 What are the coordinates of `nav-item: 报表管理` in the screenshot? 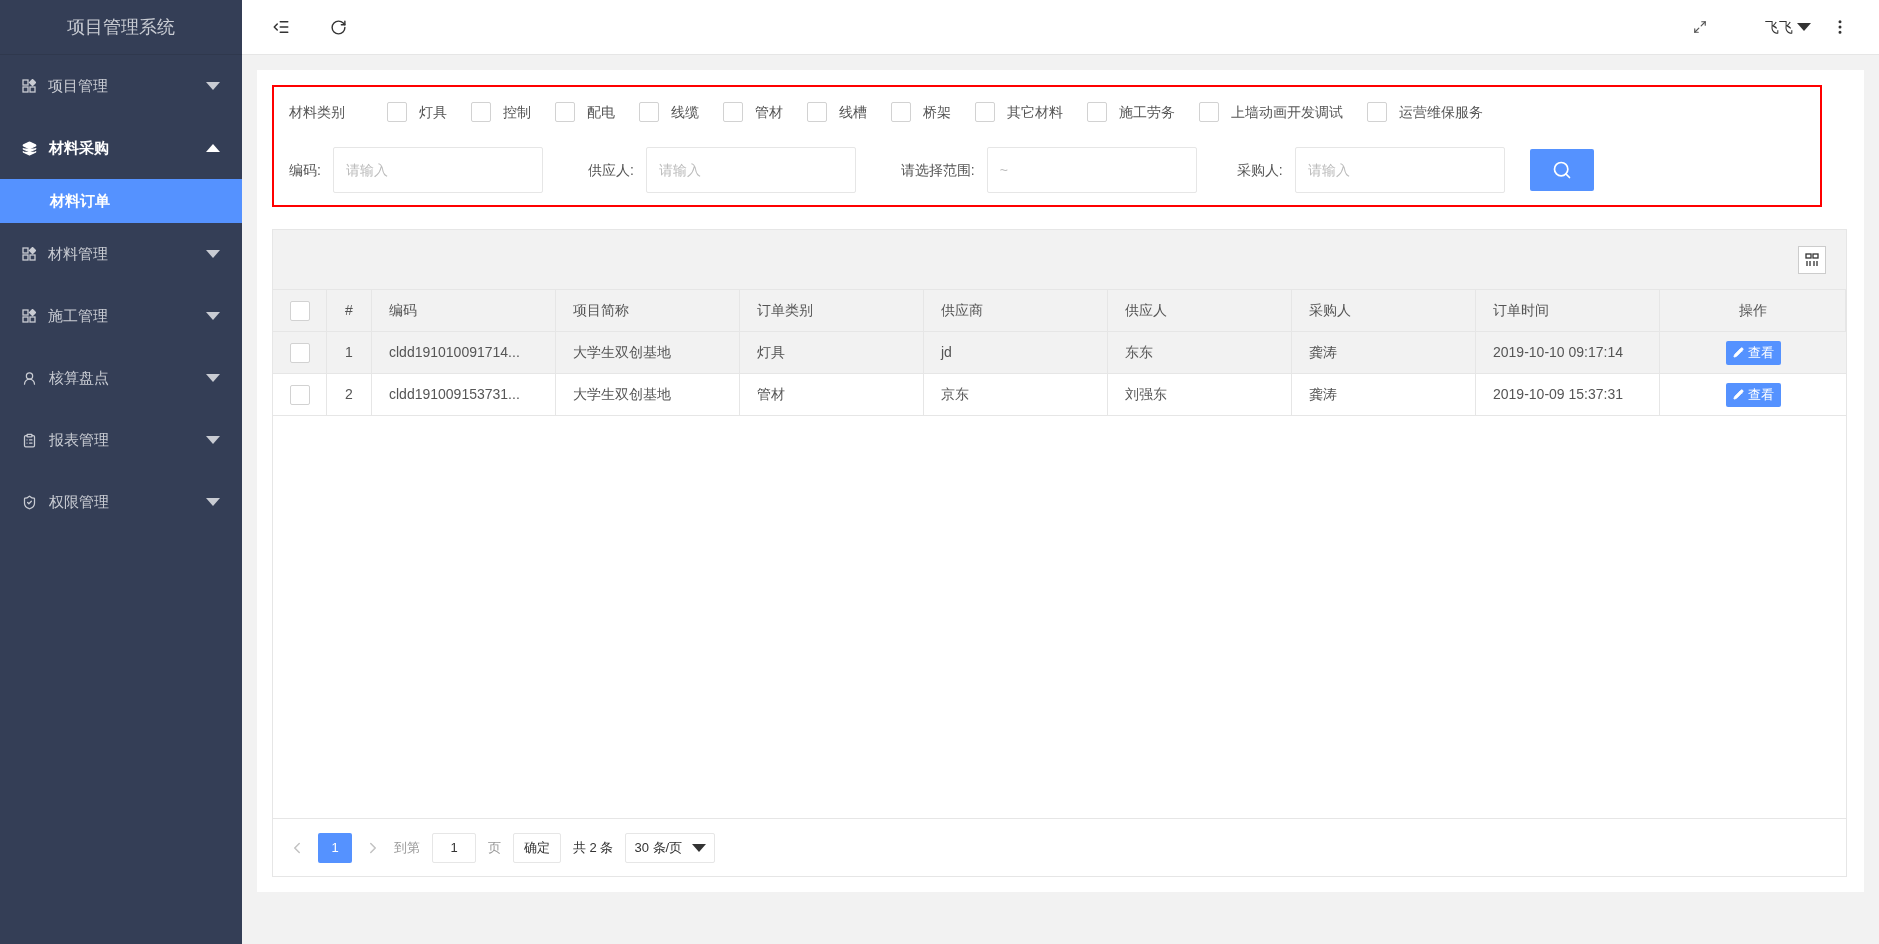 It's located at (121, 440).